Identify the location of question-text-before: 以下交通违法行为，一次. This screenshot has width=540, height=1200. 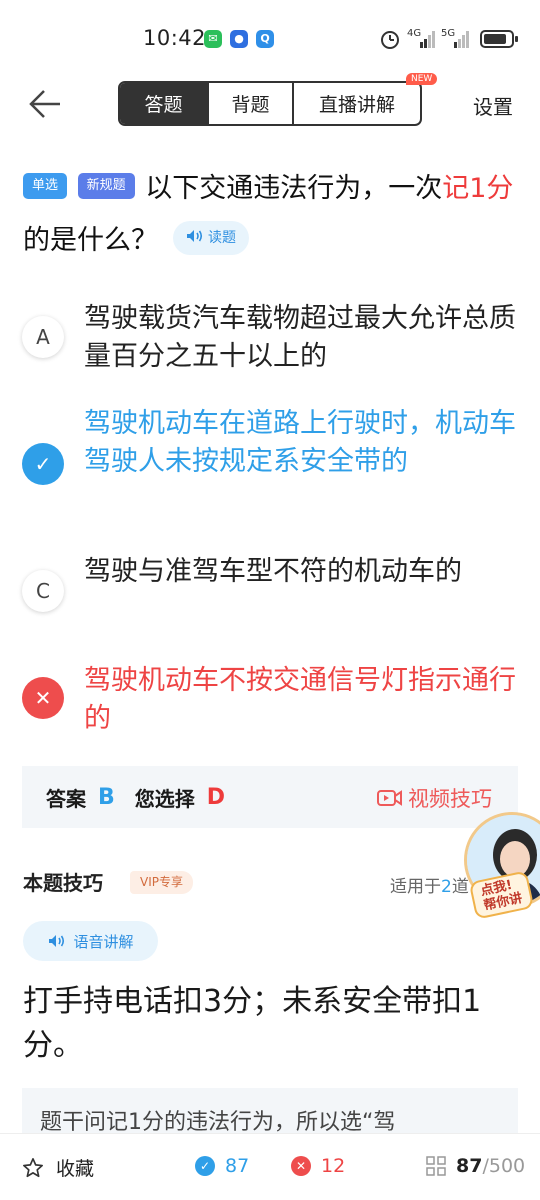
(294, 188).